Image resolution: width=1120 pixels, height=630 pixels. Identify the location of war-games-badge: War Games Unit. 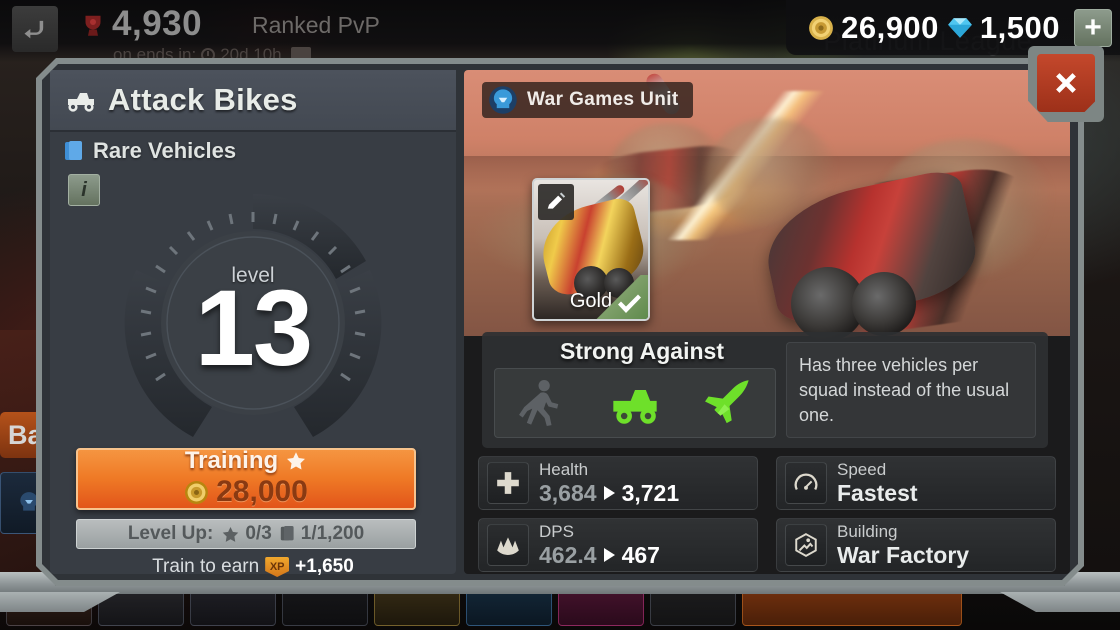
(587, 100).